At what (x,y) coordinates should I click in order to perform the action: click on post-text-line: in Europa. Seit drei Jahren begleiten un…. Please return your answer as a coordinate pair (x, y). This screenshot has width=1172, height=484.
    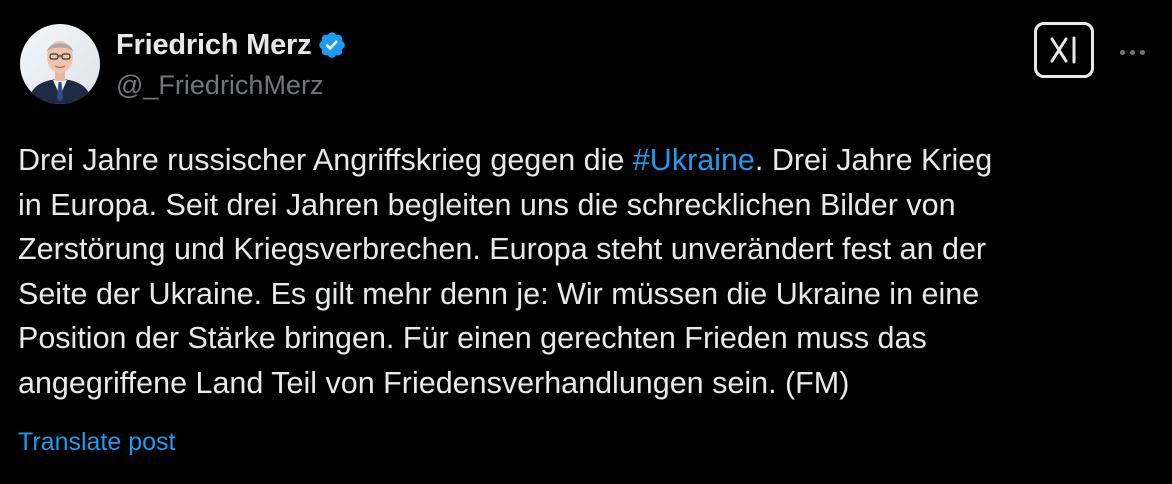
    Looking at the image, I should click on (487, 204).